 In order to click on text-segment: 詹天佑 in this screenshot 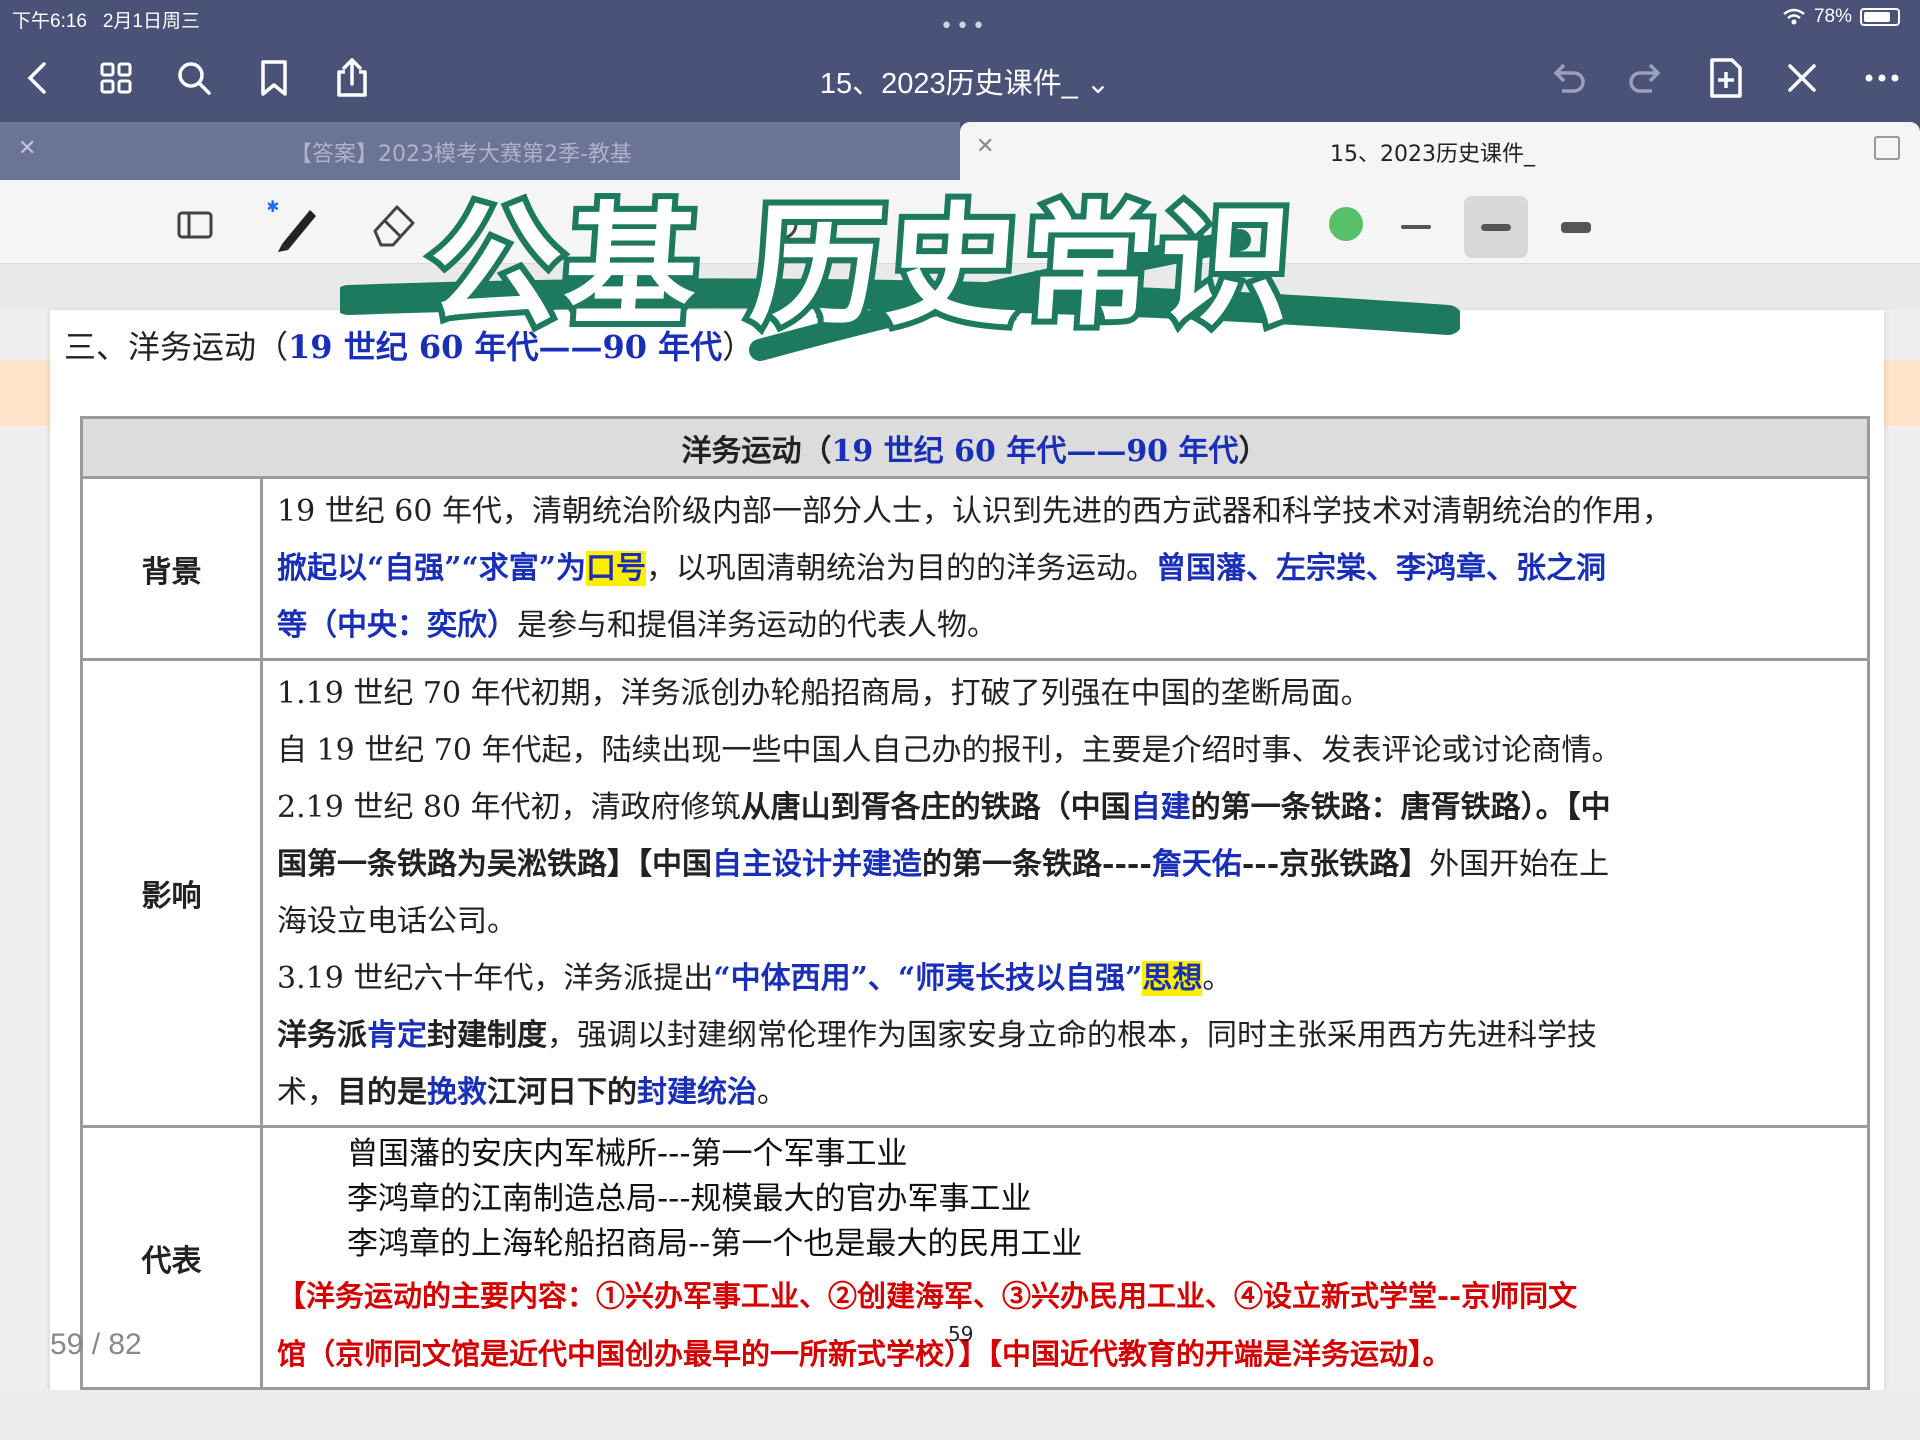, I will do `click(1196, 864)`.